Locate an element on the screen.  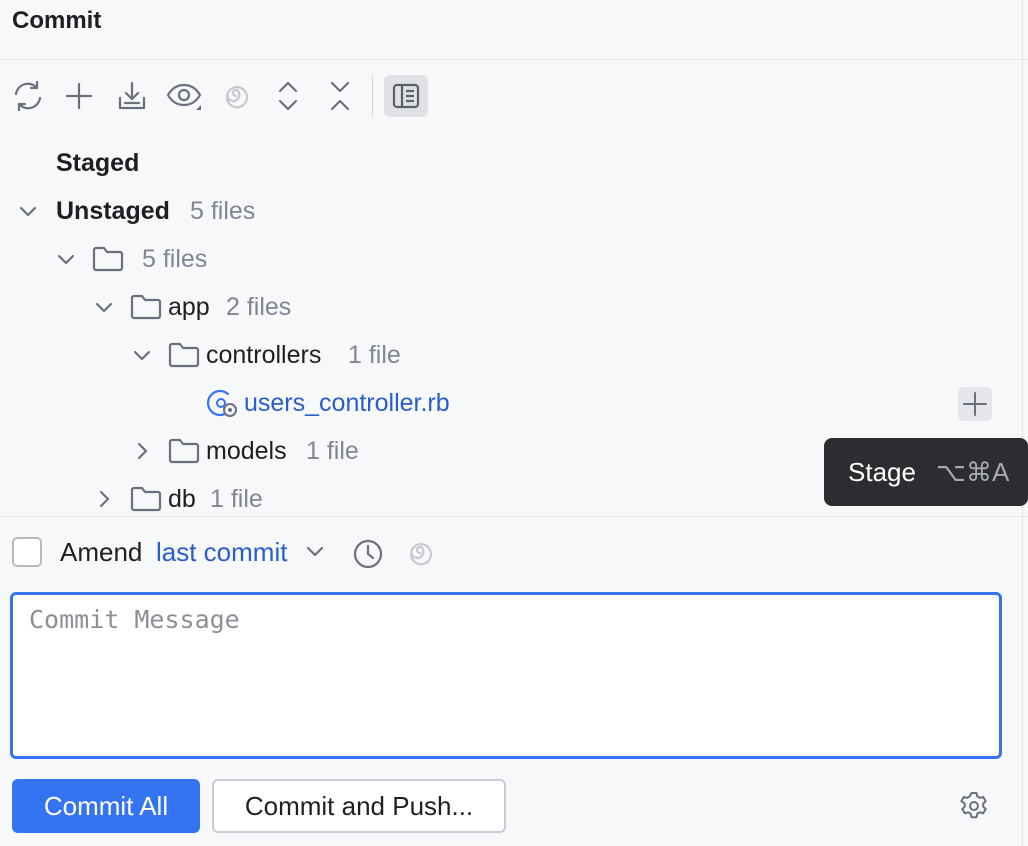
models-folder-label: models is located at coordinates (246, 451).